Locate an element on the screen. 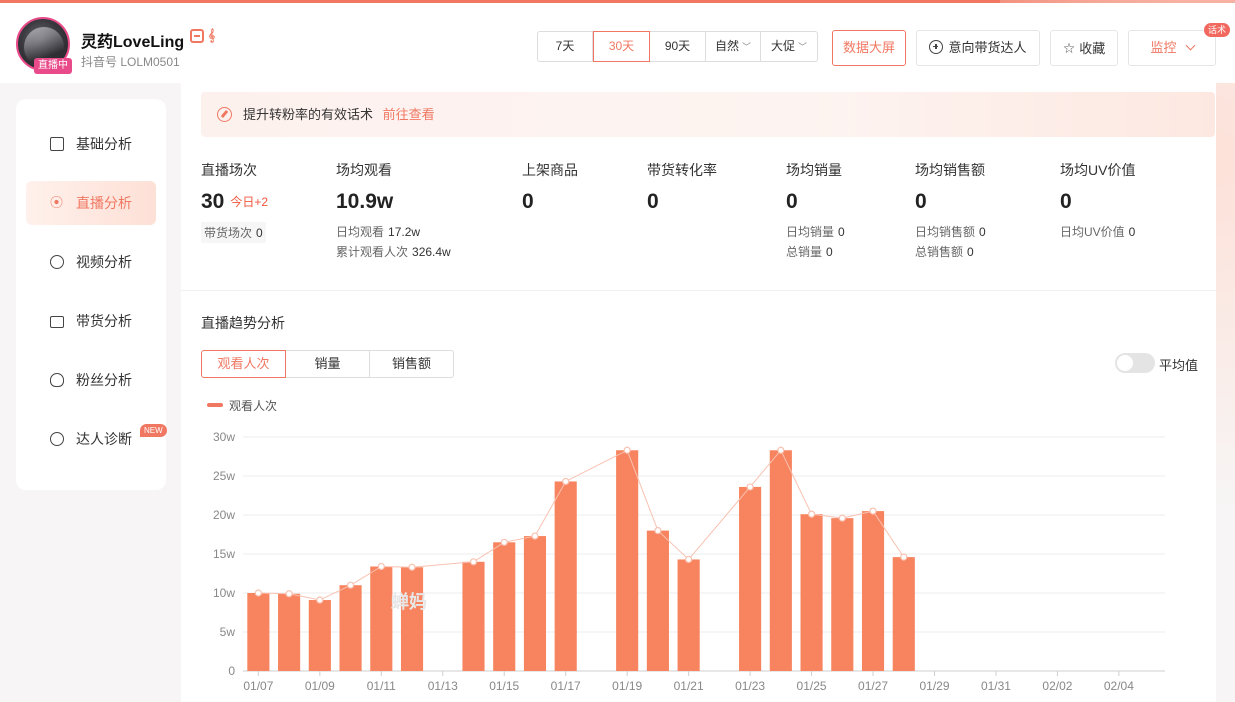 This screenshot has height=702, width=1235. sidebar-item-video: 视频分析 is located at coordinates (91, 262).